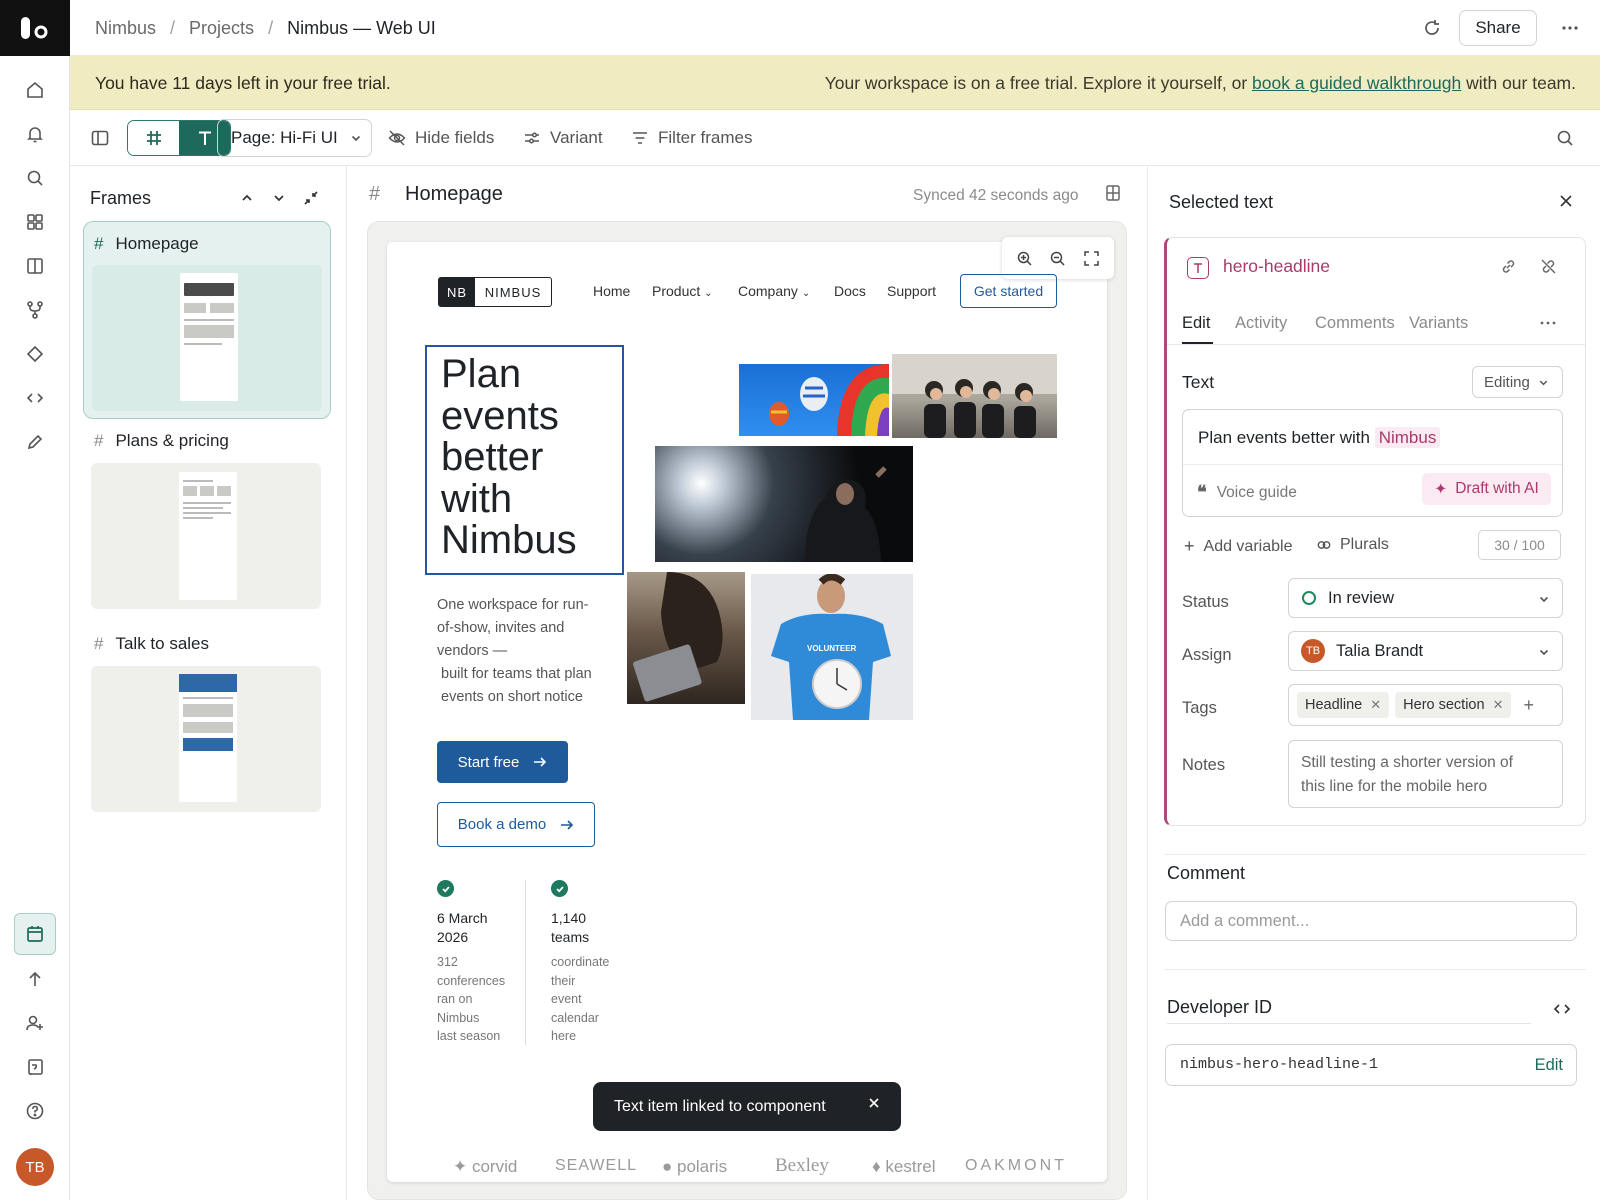 The height and width of the screenshot is (1200, 1600). Describe the element at coordinates (206, 536) in the screenshot. I see `frame-thumbnail-plans` at that location.